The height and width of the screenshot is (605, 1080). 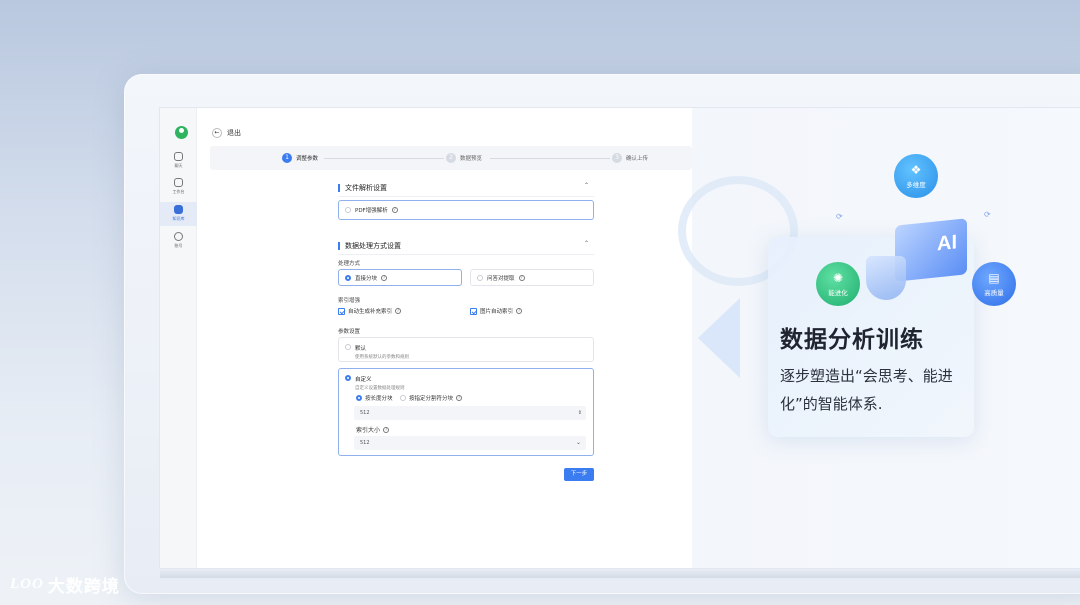 What do you see at coordinates (178, 188) in the screenshot?
I see `sidebar-item-workbench: 工作台` at bounding box center [178, 188].